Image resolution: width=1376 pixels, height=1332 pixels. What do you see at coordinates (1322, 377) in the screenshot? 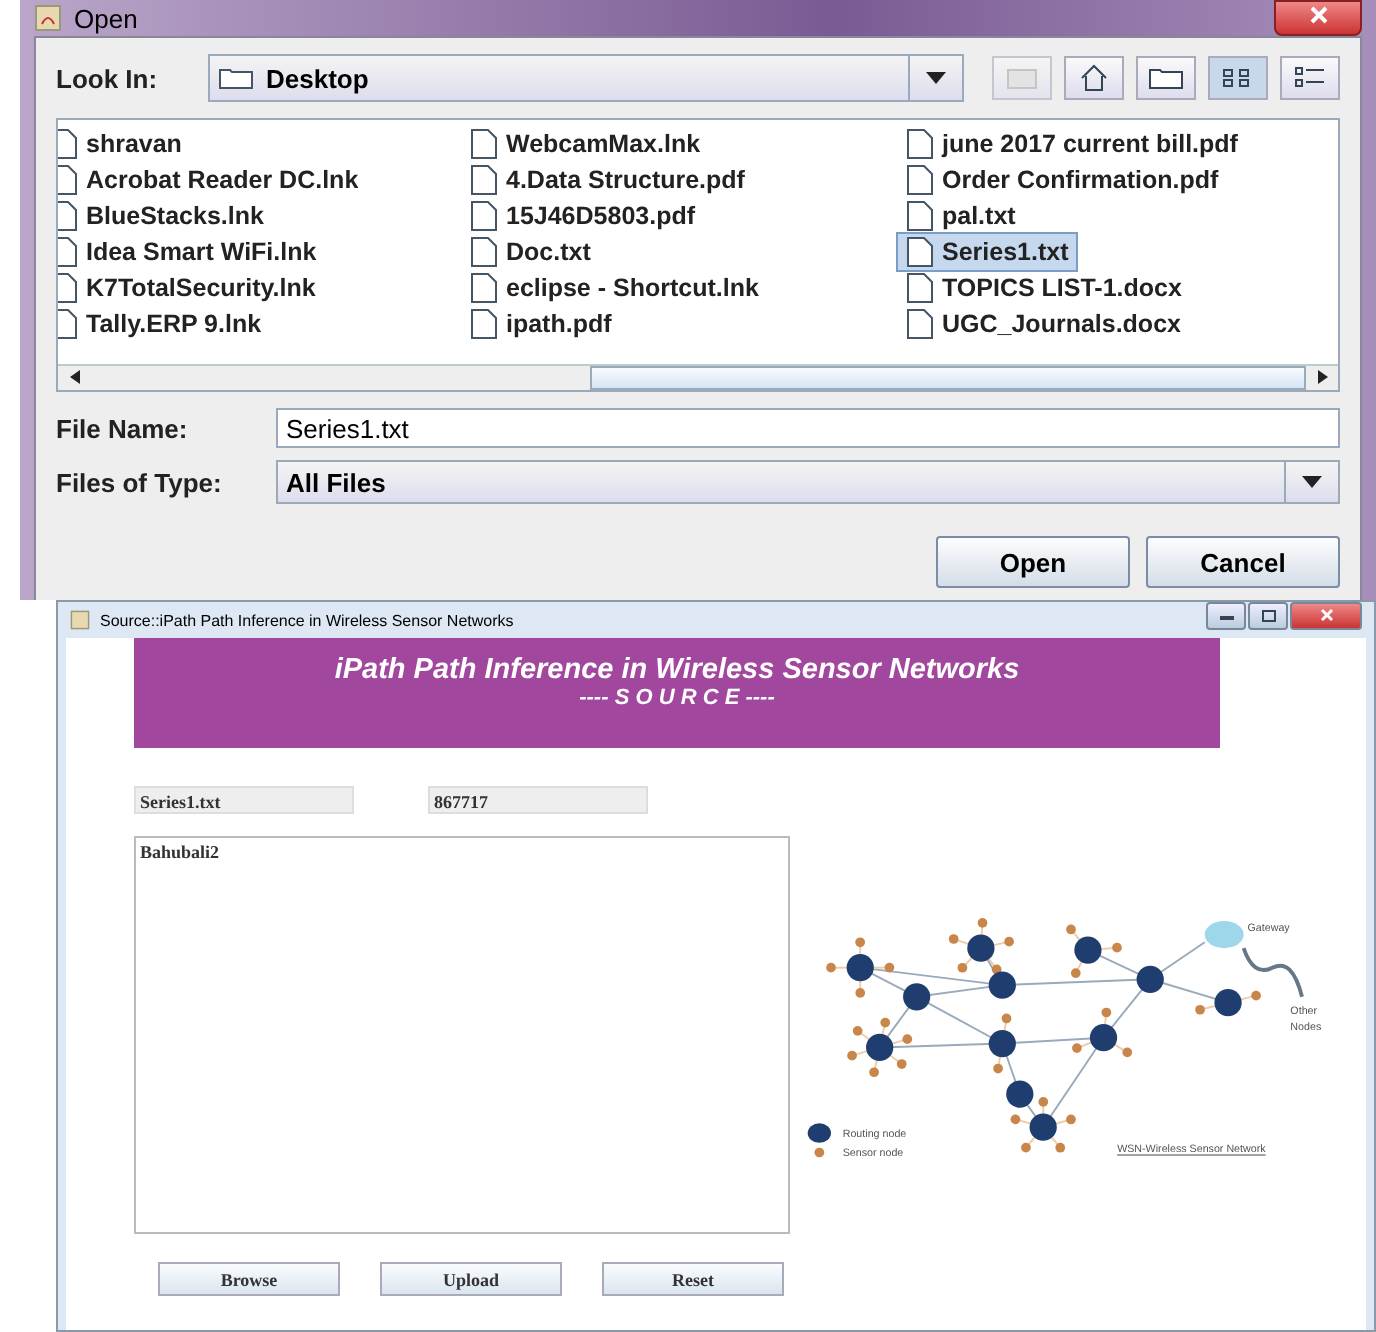
I see `scroll-right-icon` at bounding box center [1322, 377].